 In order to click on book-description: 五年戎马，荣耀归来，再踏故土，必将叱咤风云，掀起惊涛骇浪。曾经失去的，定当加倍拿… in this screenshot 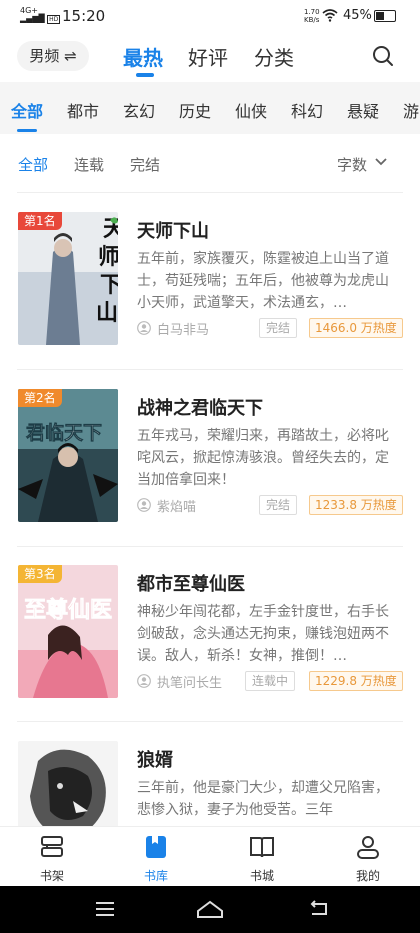, I will do `click(263, 458)`.